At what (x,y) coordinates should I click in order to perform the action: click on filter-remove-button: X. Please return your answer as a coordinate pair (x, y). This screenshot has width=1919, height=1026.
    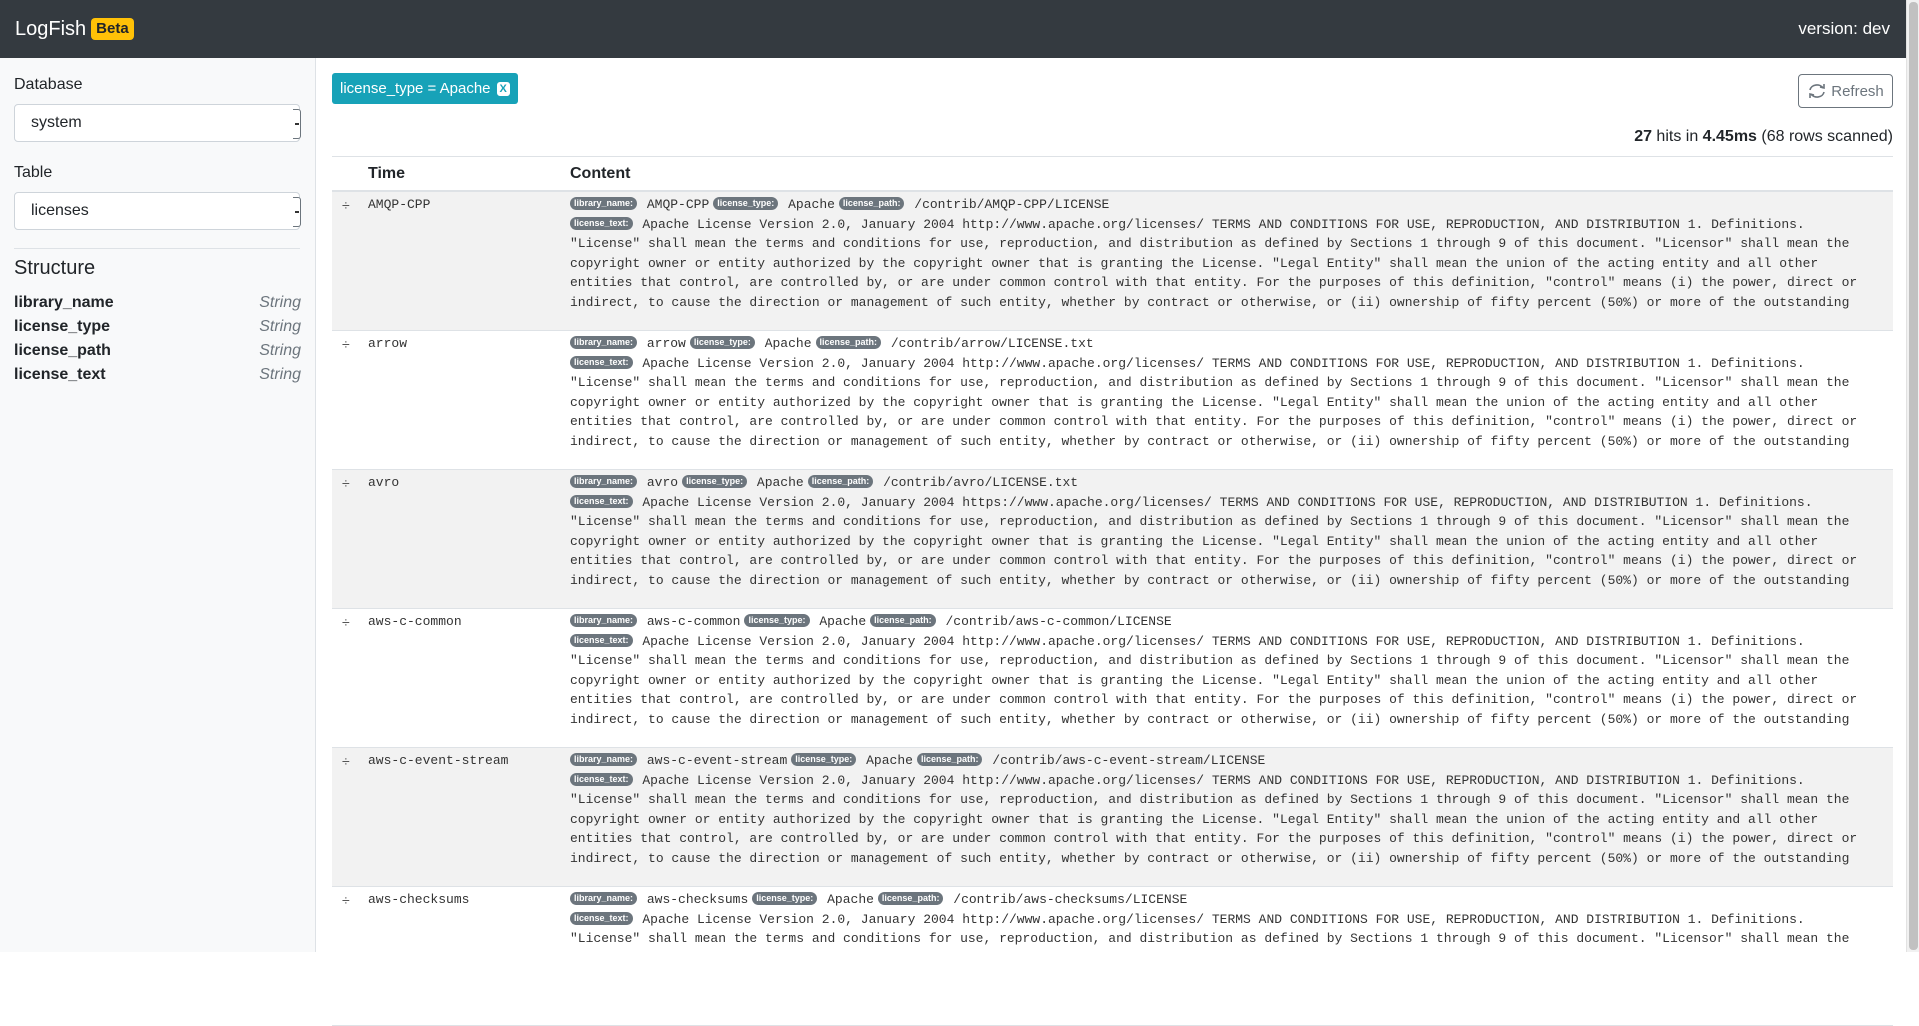
    Looking at the image, I should click on (503, 88).